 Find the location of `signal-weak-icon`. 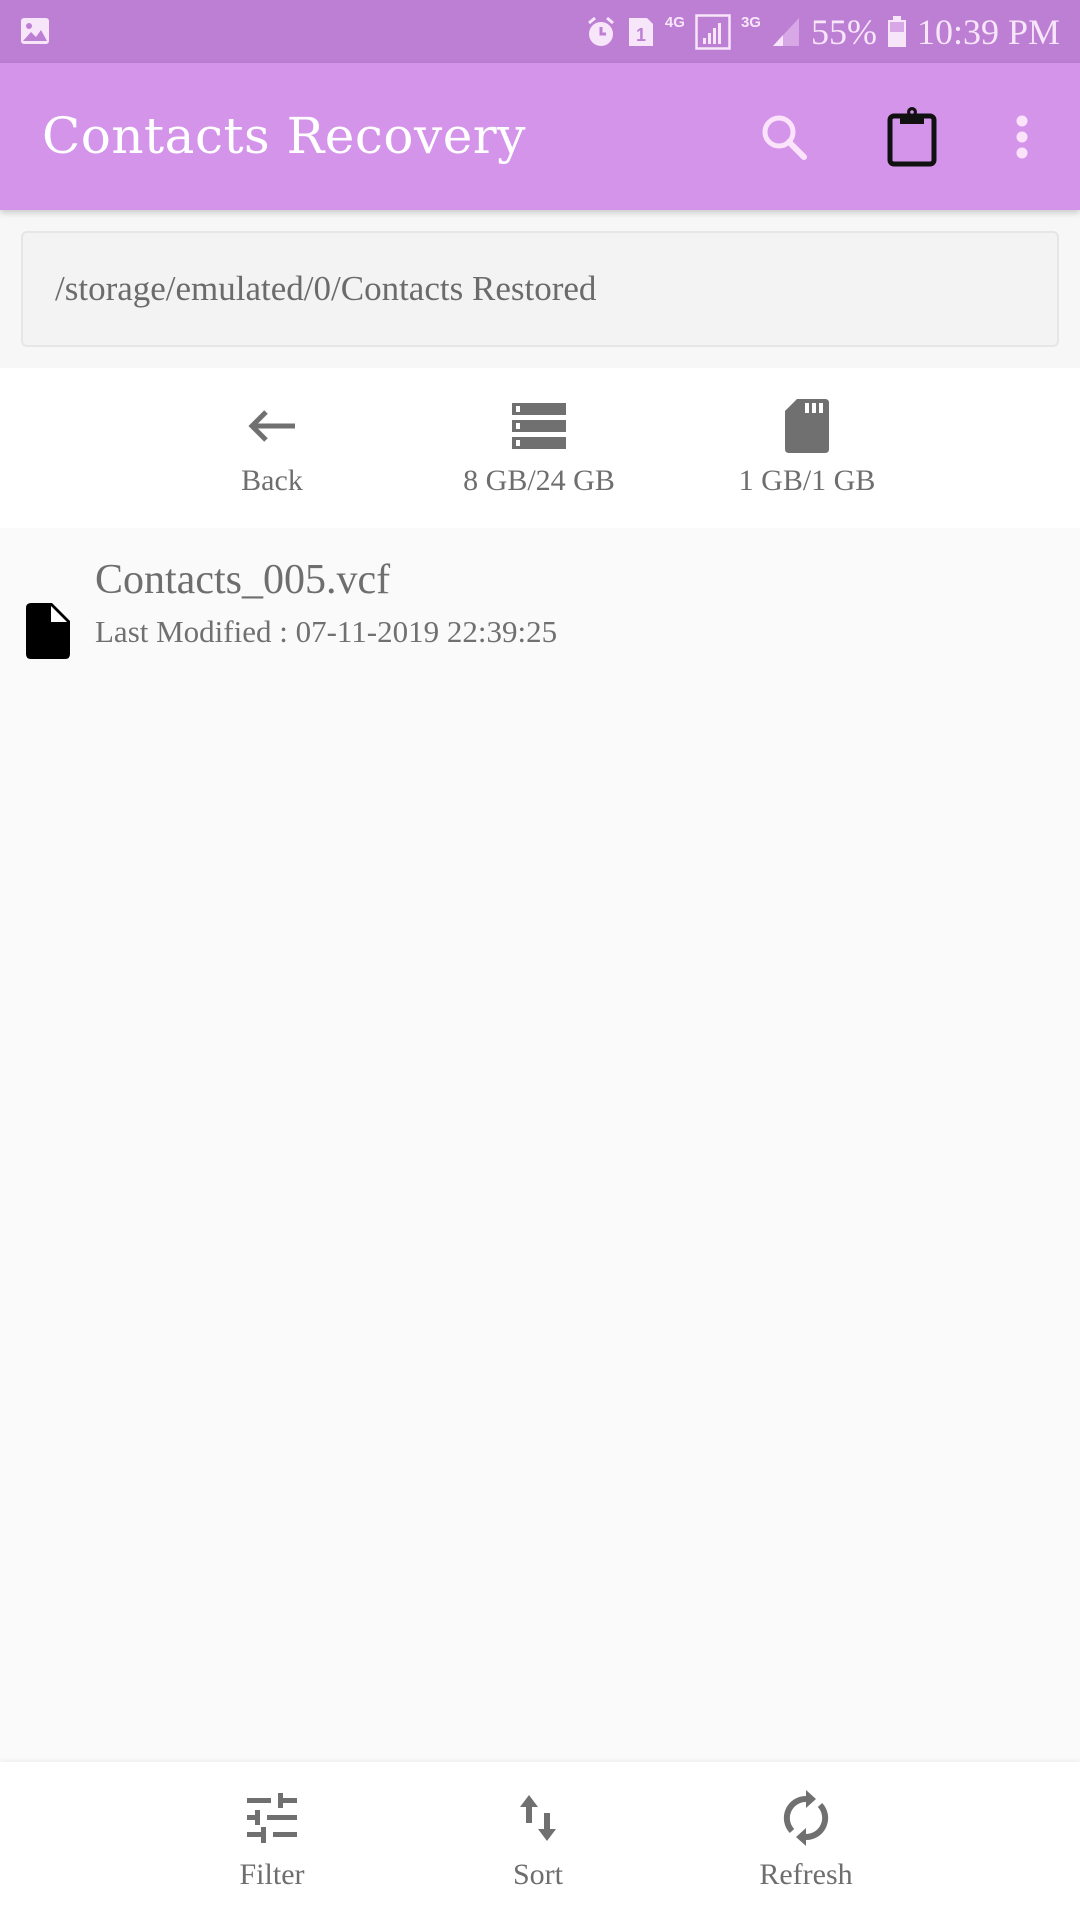

signal-weak-icon is located at coordinates (785, 31).